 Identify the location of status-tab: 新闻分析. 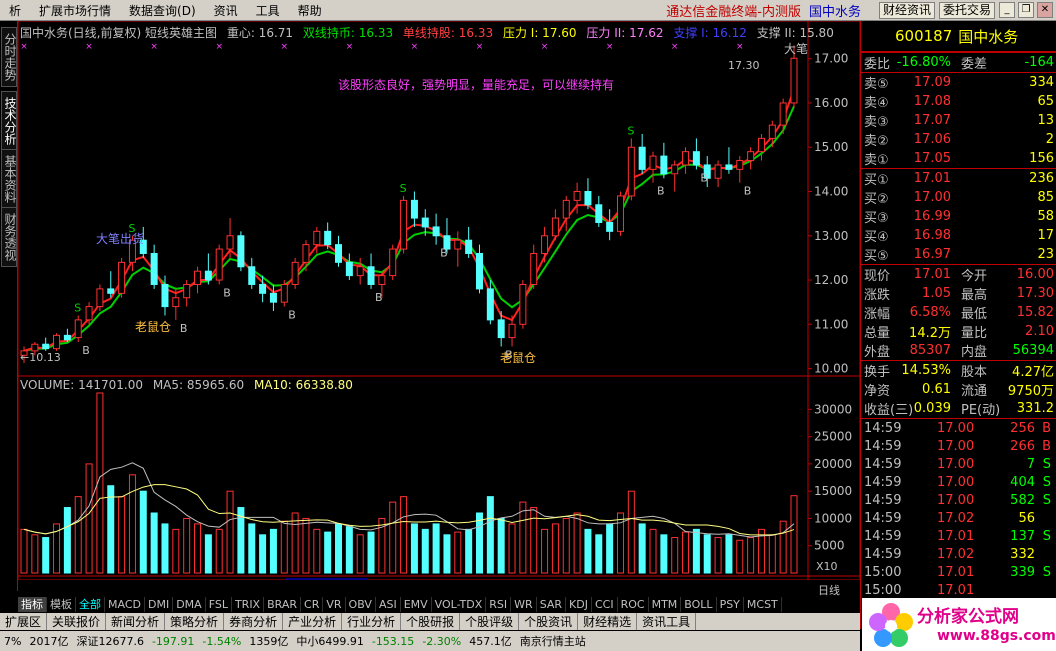
(136, 621).